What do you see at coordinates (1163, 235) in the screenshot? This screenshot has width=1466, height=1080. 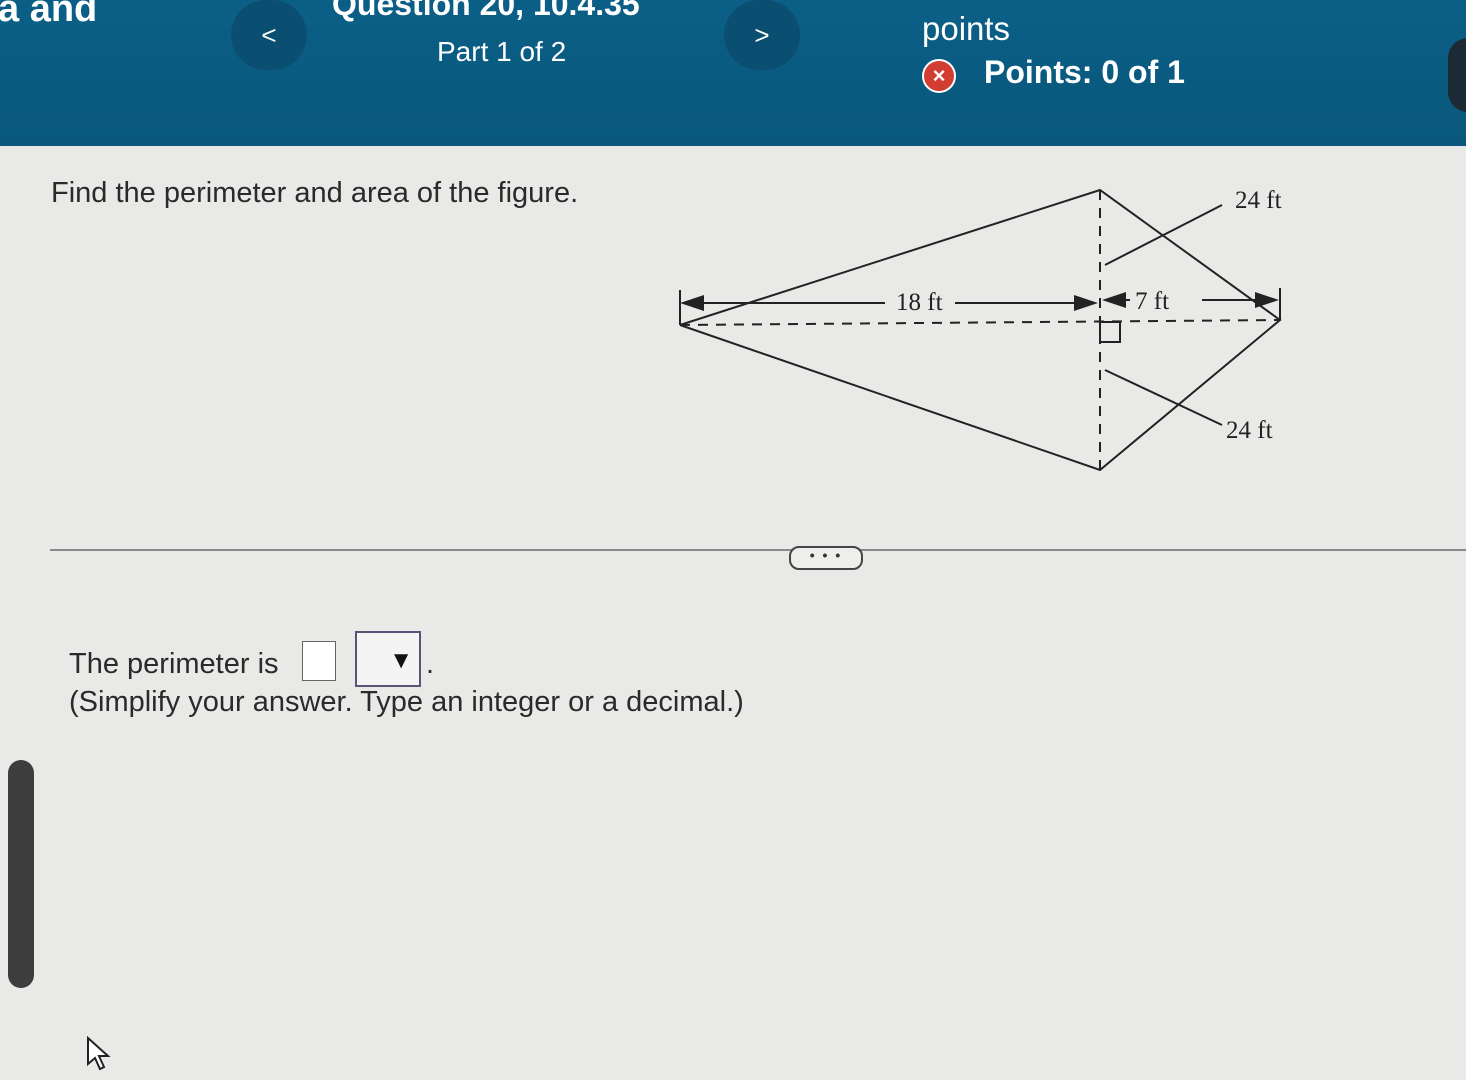 I see `leader-line-top` at bounding box center [1163, 235].